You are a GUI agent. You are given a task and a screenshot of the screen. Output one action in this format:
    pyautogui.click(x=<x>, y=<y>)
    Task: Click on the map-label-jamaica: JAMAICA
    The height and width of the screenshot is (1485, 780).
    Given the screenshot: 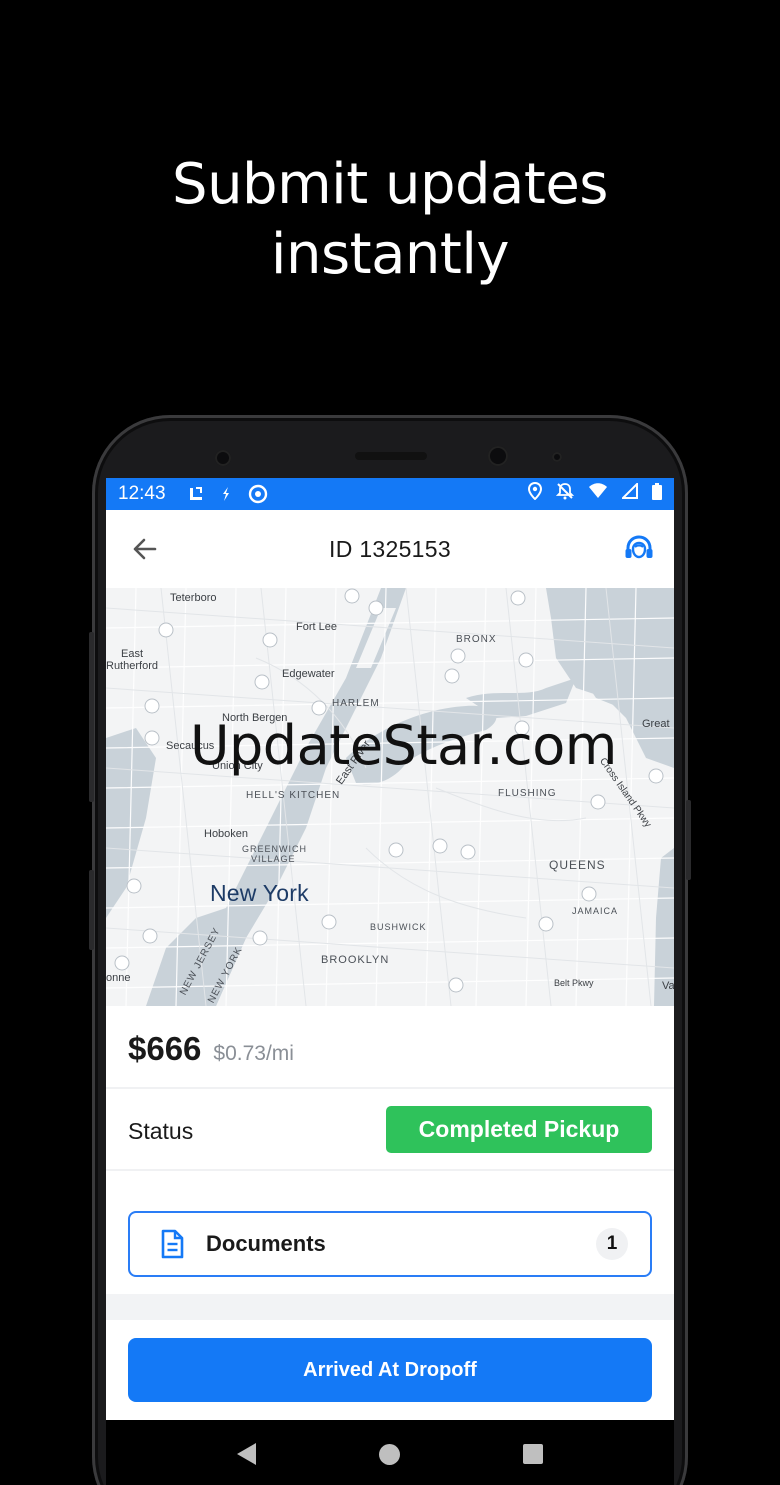 What is the action you would take?
    pyautogui.click(x=595, y=911)
    